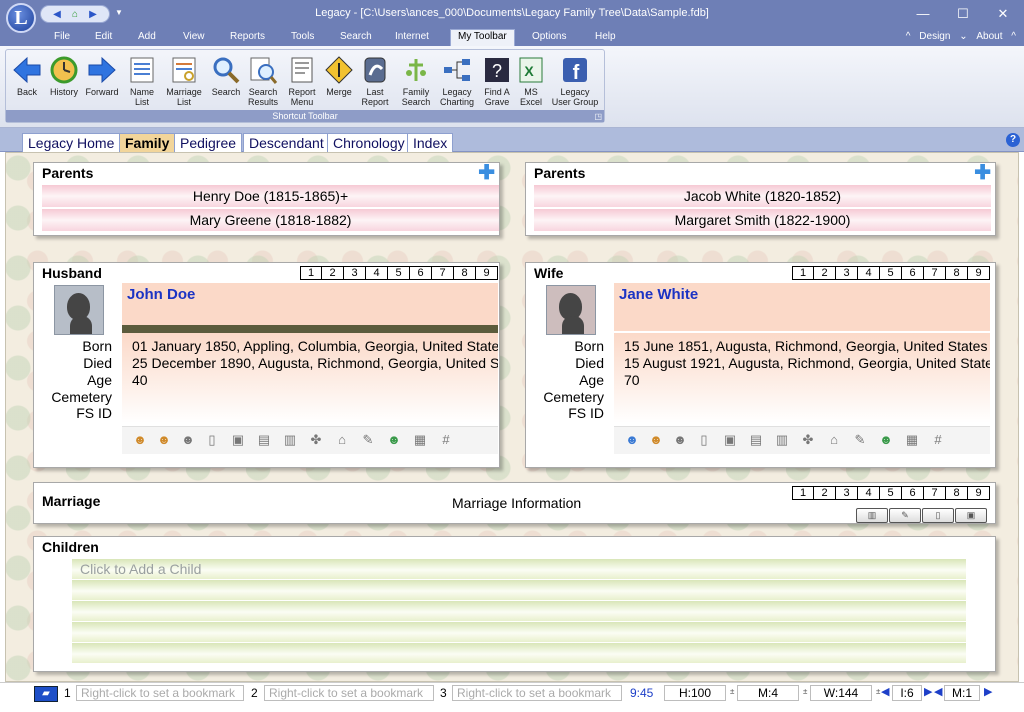 The height and width of the screenshot is (712, 1024). What do you see at coordinates (147, 36) in the screenshot?
I see `menu-add: Add` at bounding box center [147, 36].